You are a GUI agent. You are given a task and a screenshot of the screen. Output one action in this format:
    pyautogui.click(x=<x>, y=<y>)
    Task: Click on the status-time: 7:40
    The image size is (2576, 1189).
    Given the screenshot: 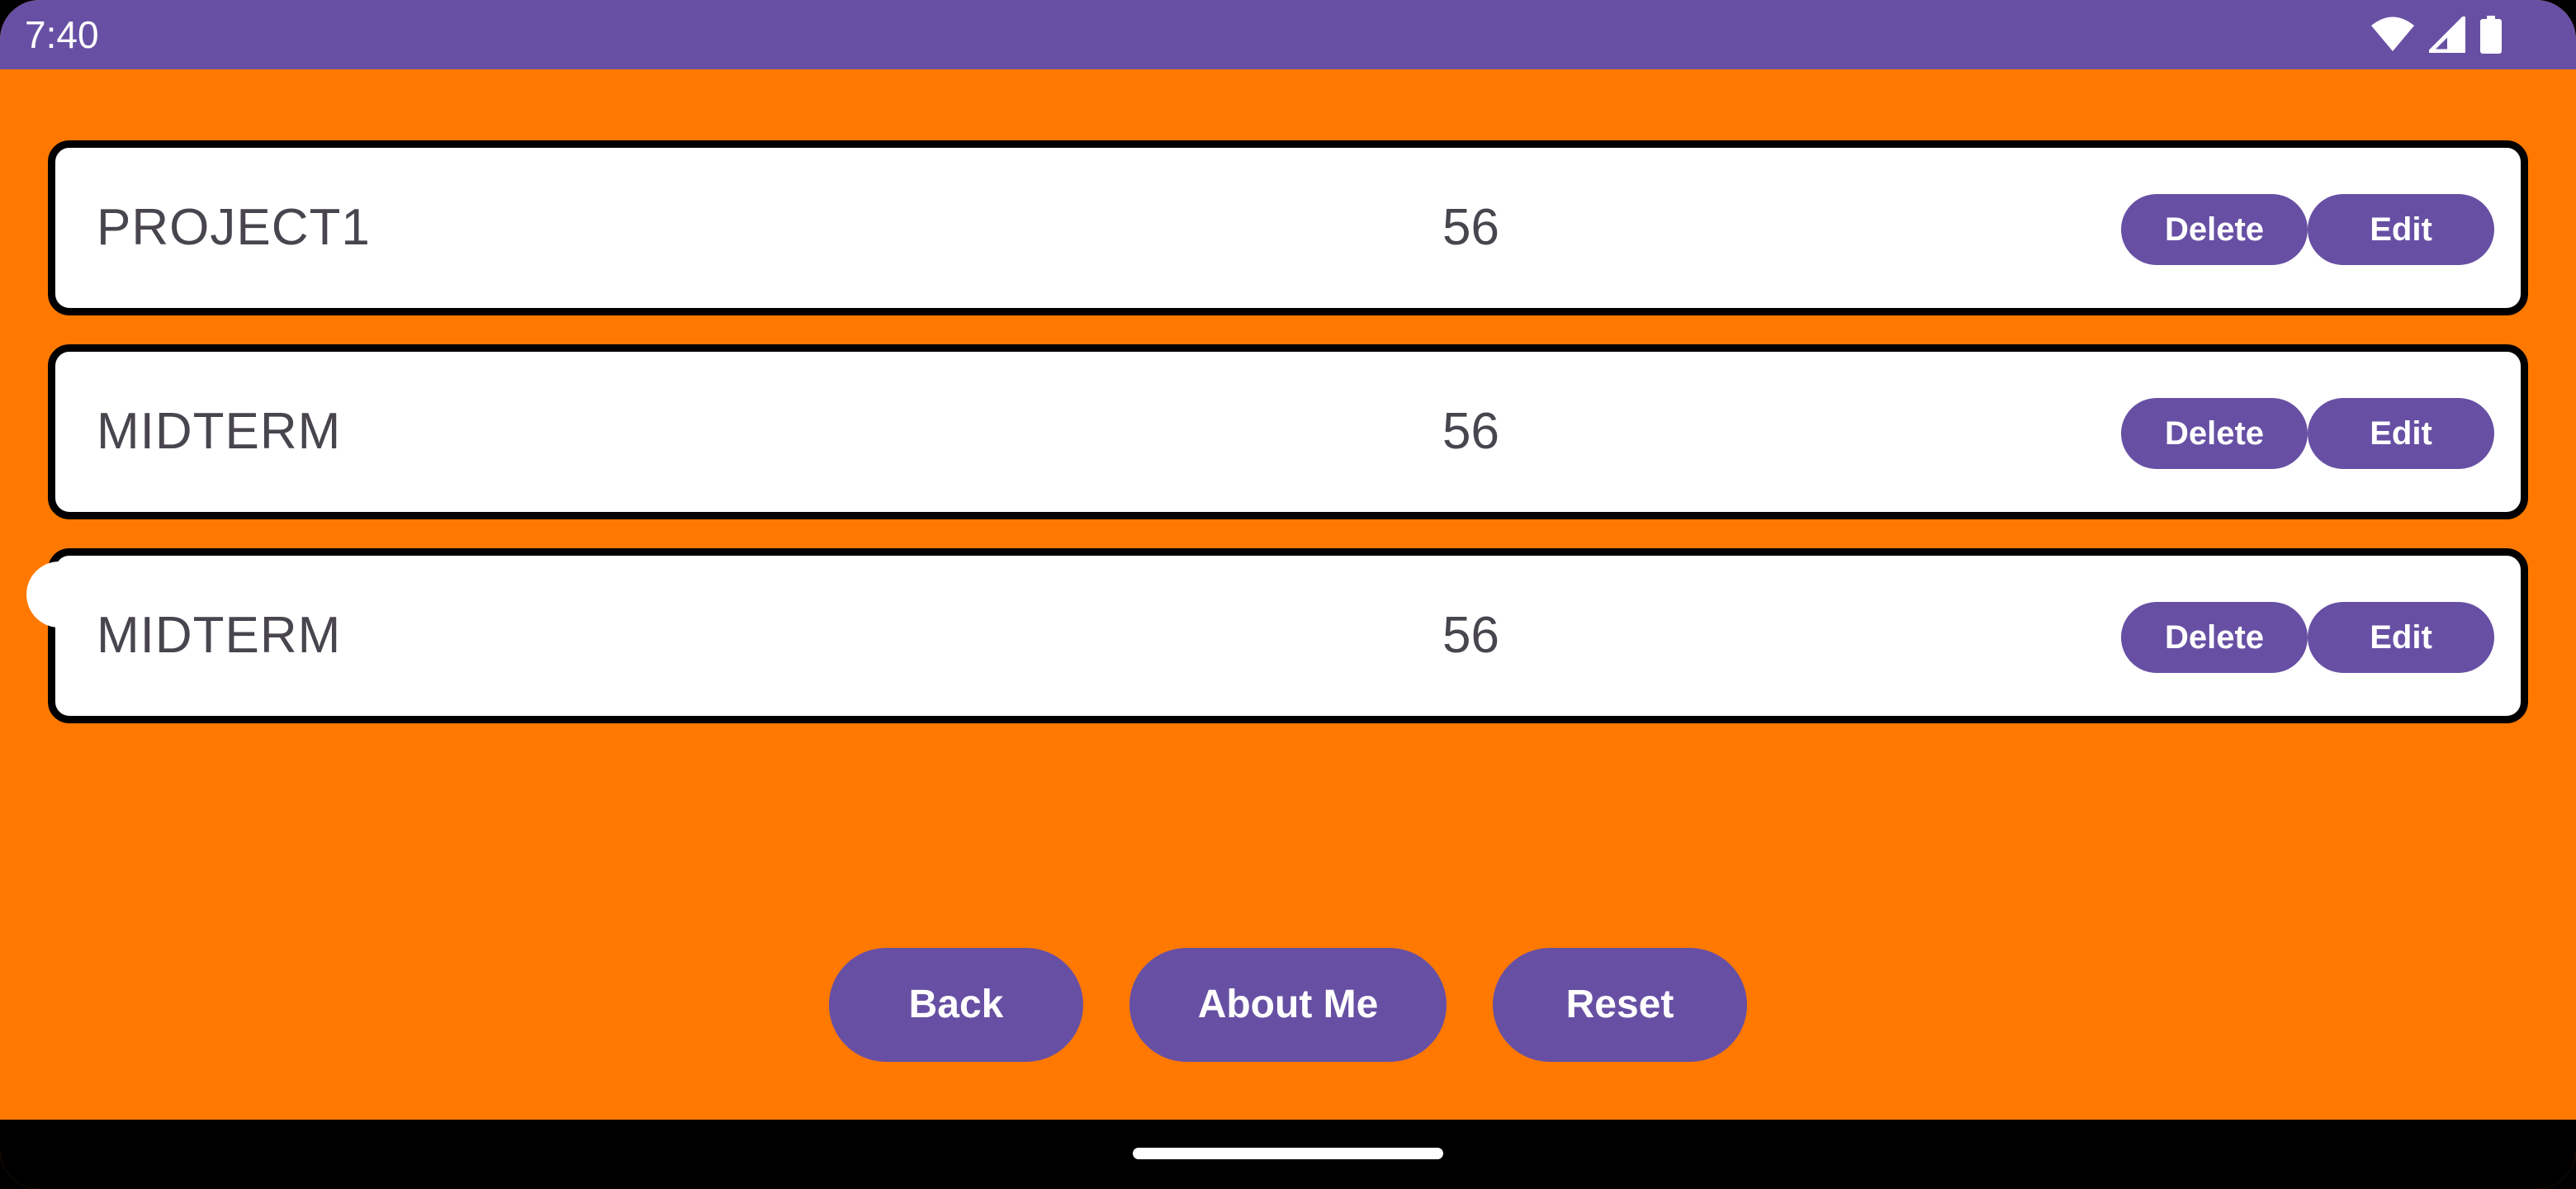 What is the action you would take?
    pyautogui.click(x=62, y=34)
    